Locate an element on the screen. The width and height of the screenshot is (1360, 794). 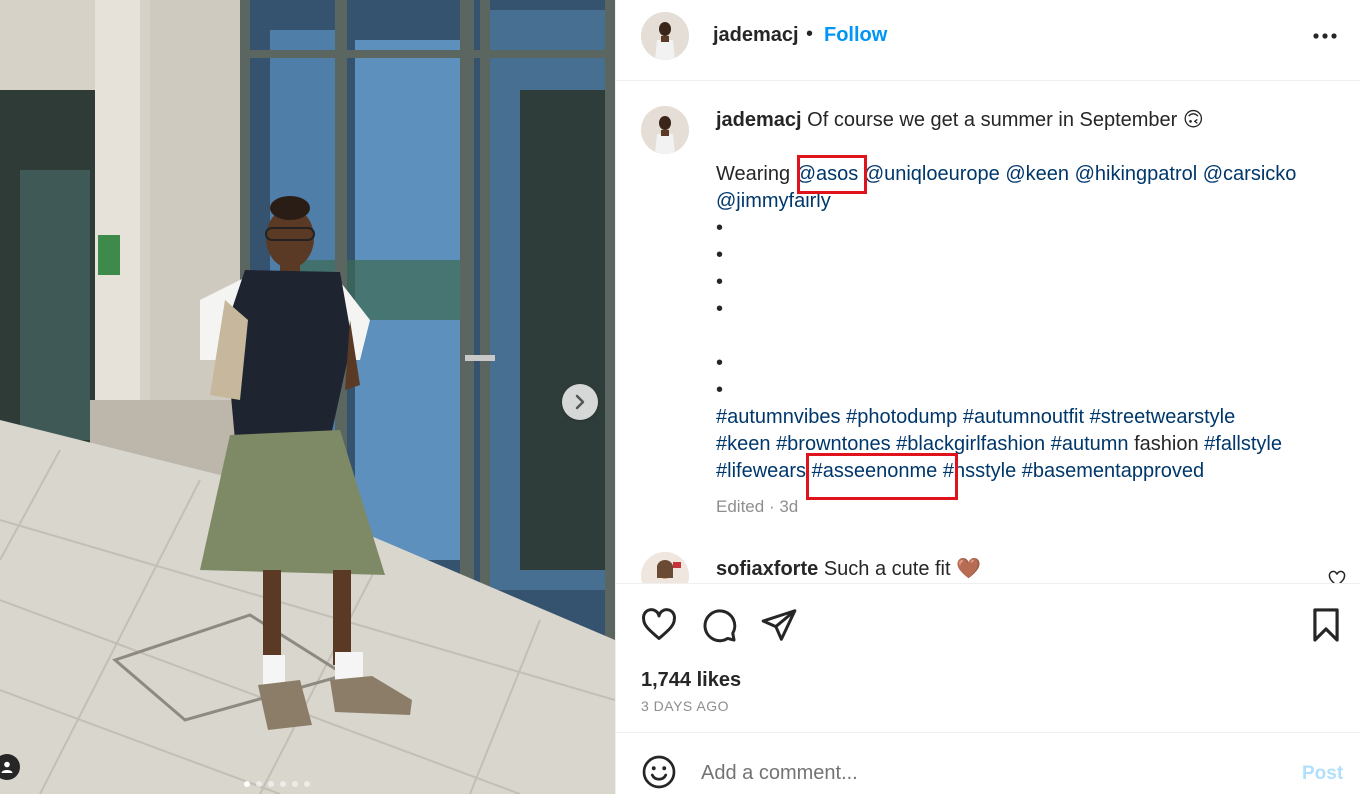
edited-label: Edited is located at coordinates (740, 506).